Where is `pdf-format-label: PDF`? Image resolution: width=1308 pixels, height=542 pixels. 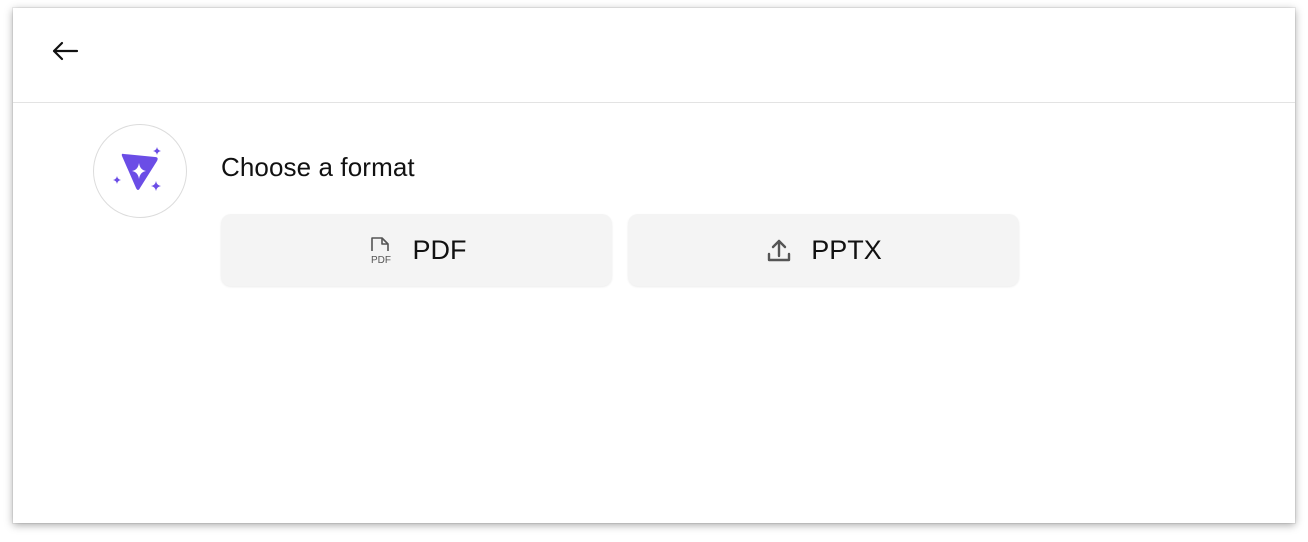
pdf-format-label: PDF is located at coordinates (439, 249).